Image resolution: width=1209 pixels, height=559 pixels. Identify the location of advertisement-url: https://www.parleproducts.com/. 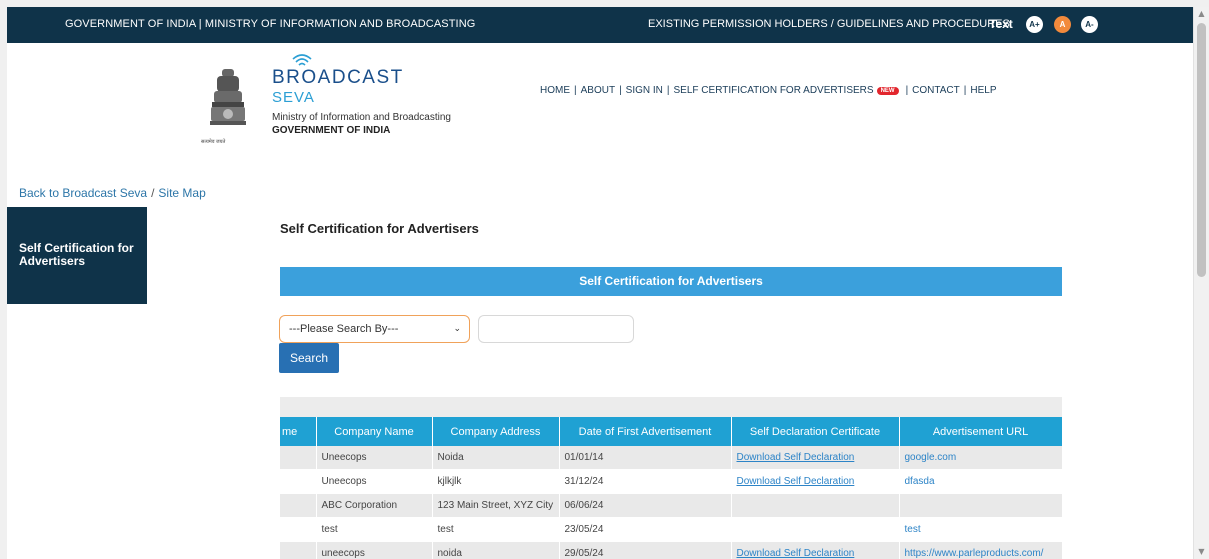
(980, 550).